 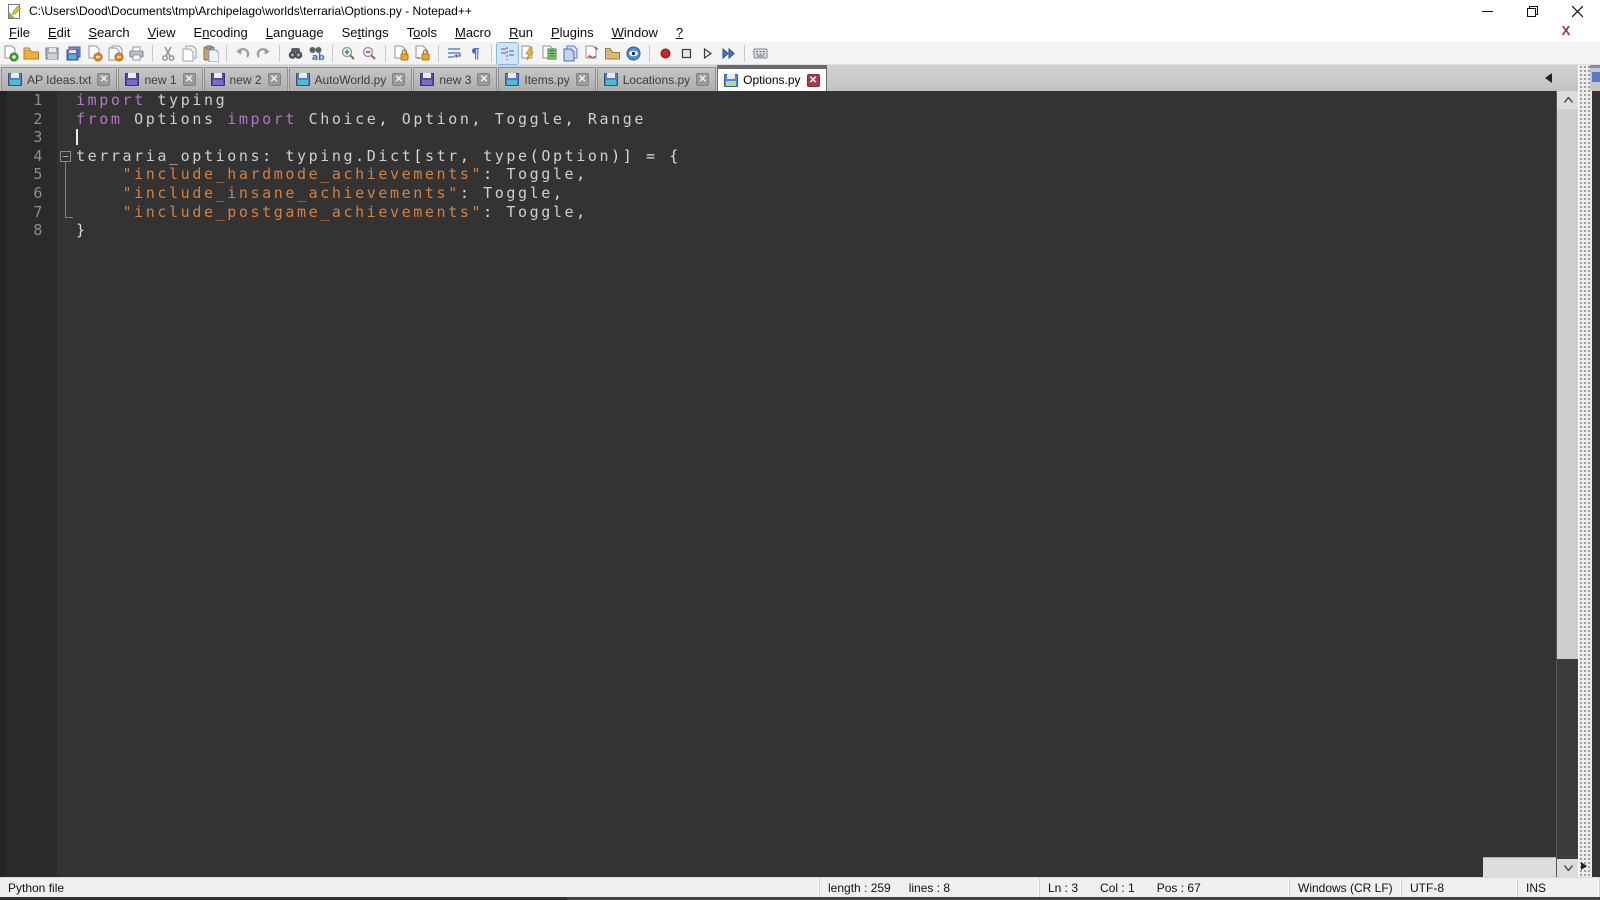 What do you see at coordinates (115, 53) in the screenshot?
I see `close-all-icon` at bounding box center [115, 53].